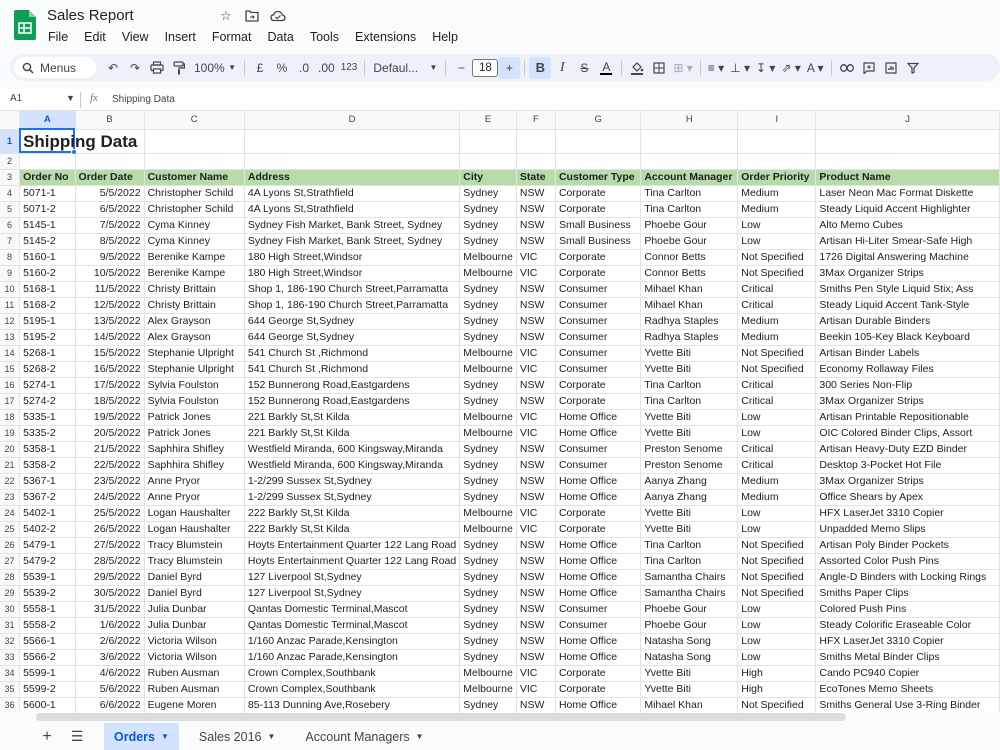  I want to click on cell: Cando PC940 Copier, so click(907, 673).